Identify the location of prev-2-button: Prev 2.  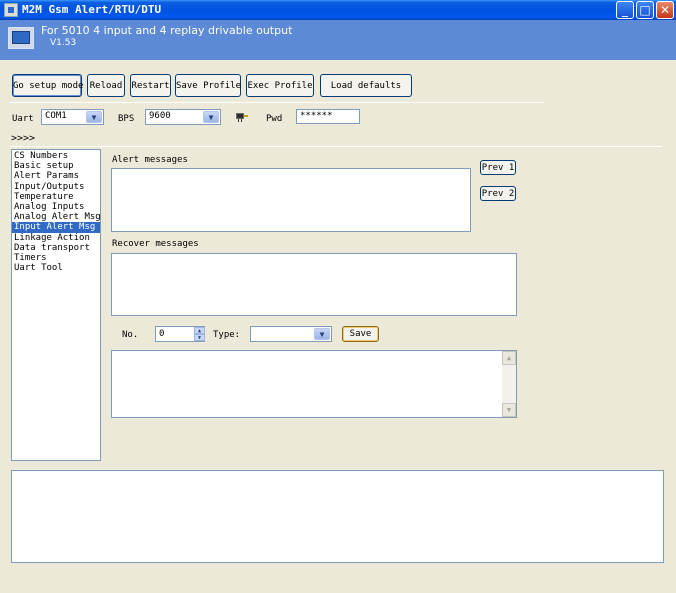
(498, 193).